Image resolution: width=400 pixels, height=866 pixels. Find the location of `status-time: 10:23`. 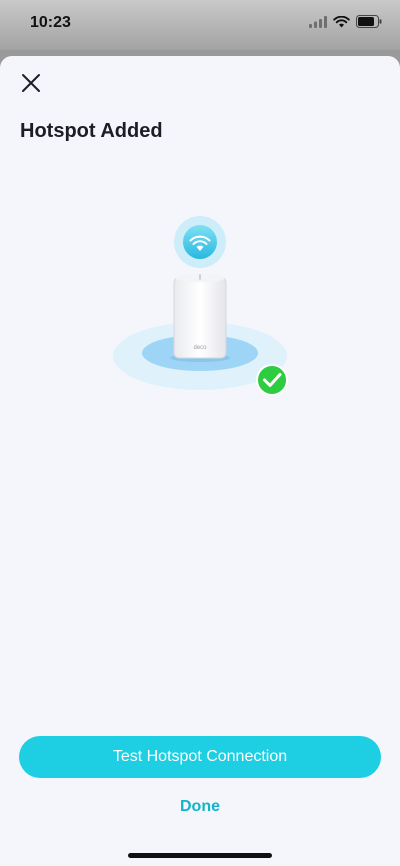

status-time: 10:23 is located at coordinates (50, 22).